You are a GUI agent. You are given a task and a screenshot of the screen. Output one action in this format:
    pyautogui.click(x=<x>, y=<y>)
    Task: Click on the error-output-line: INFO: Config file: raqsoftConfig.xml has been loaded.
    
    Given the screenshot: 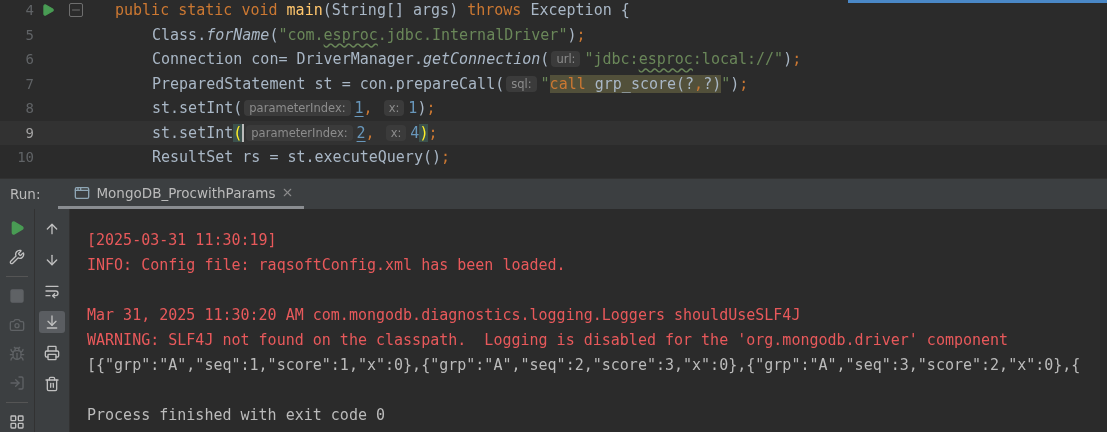 What is the action you would take?
    pyautogui.click(x=327, y=265)
    